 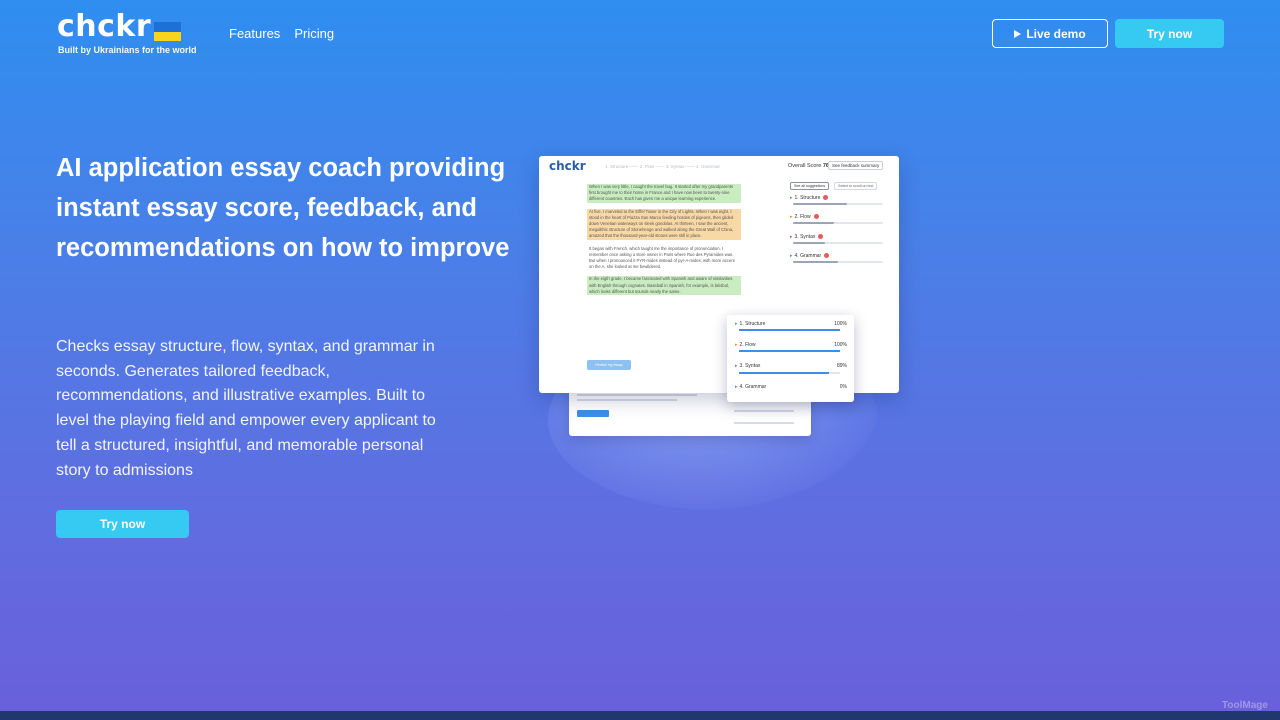 What do you see at coordinates (807, 237) in the screenshot?
I see `preview-category: ▸ 3. Syntax` at bounding box center [807, 237].